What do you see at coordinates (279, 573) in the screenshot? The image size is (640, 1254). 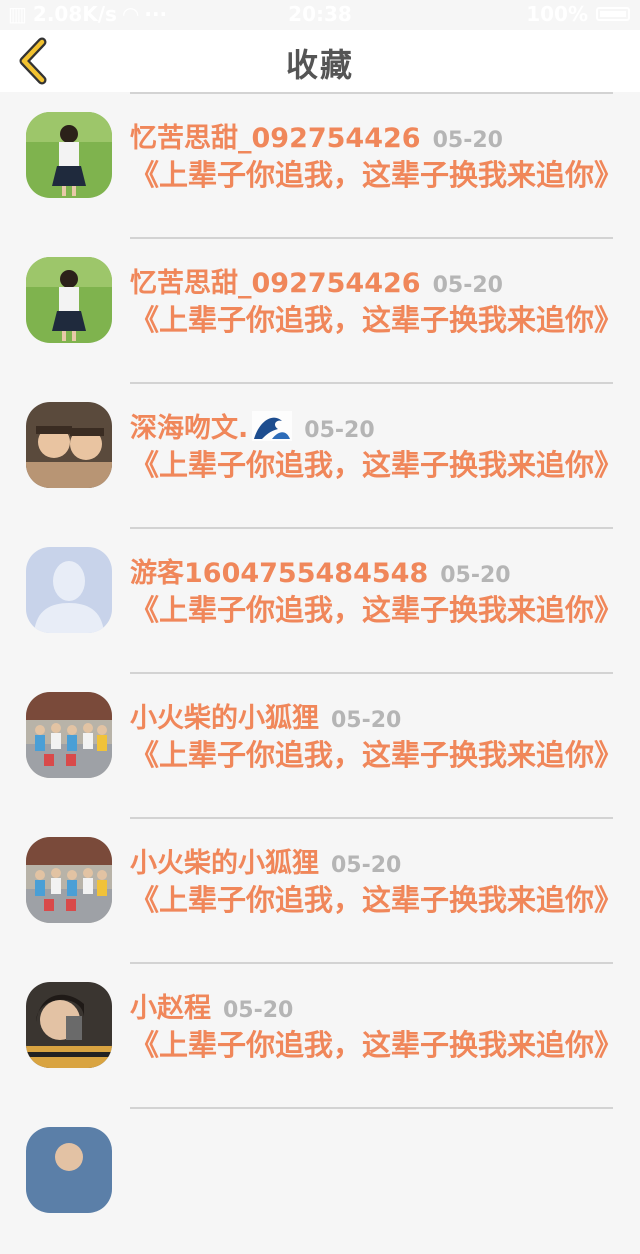 I see `username-text: 游客1604755484548` at bounding box center [279, 573].